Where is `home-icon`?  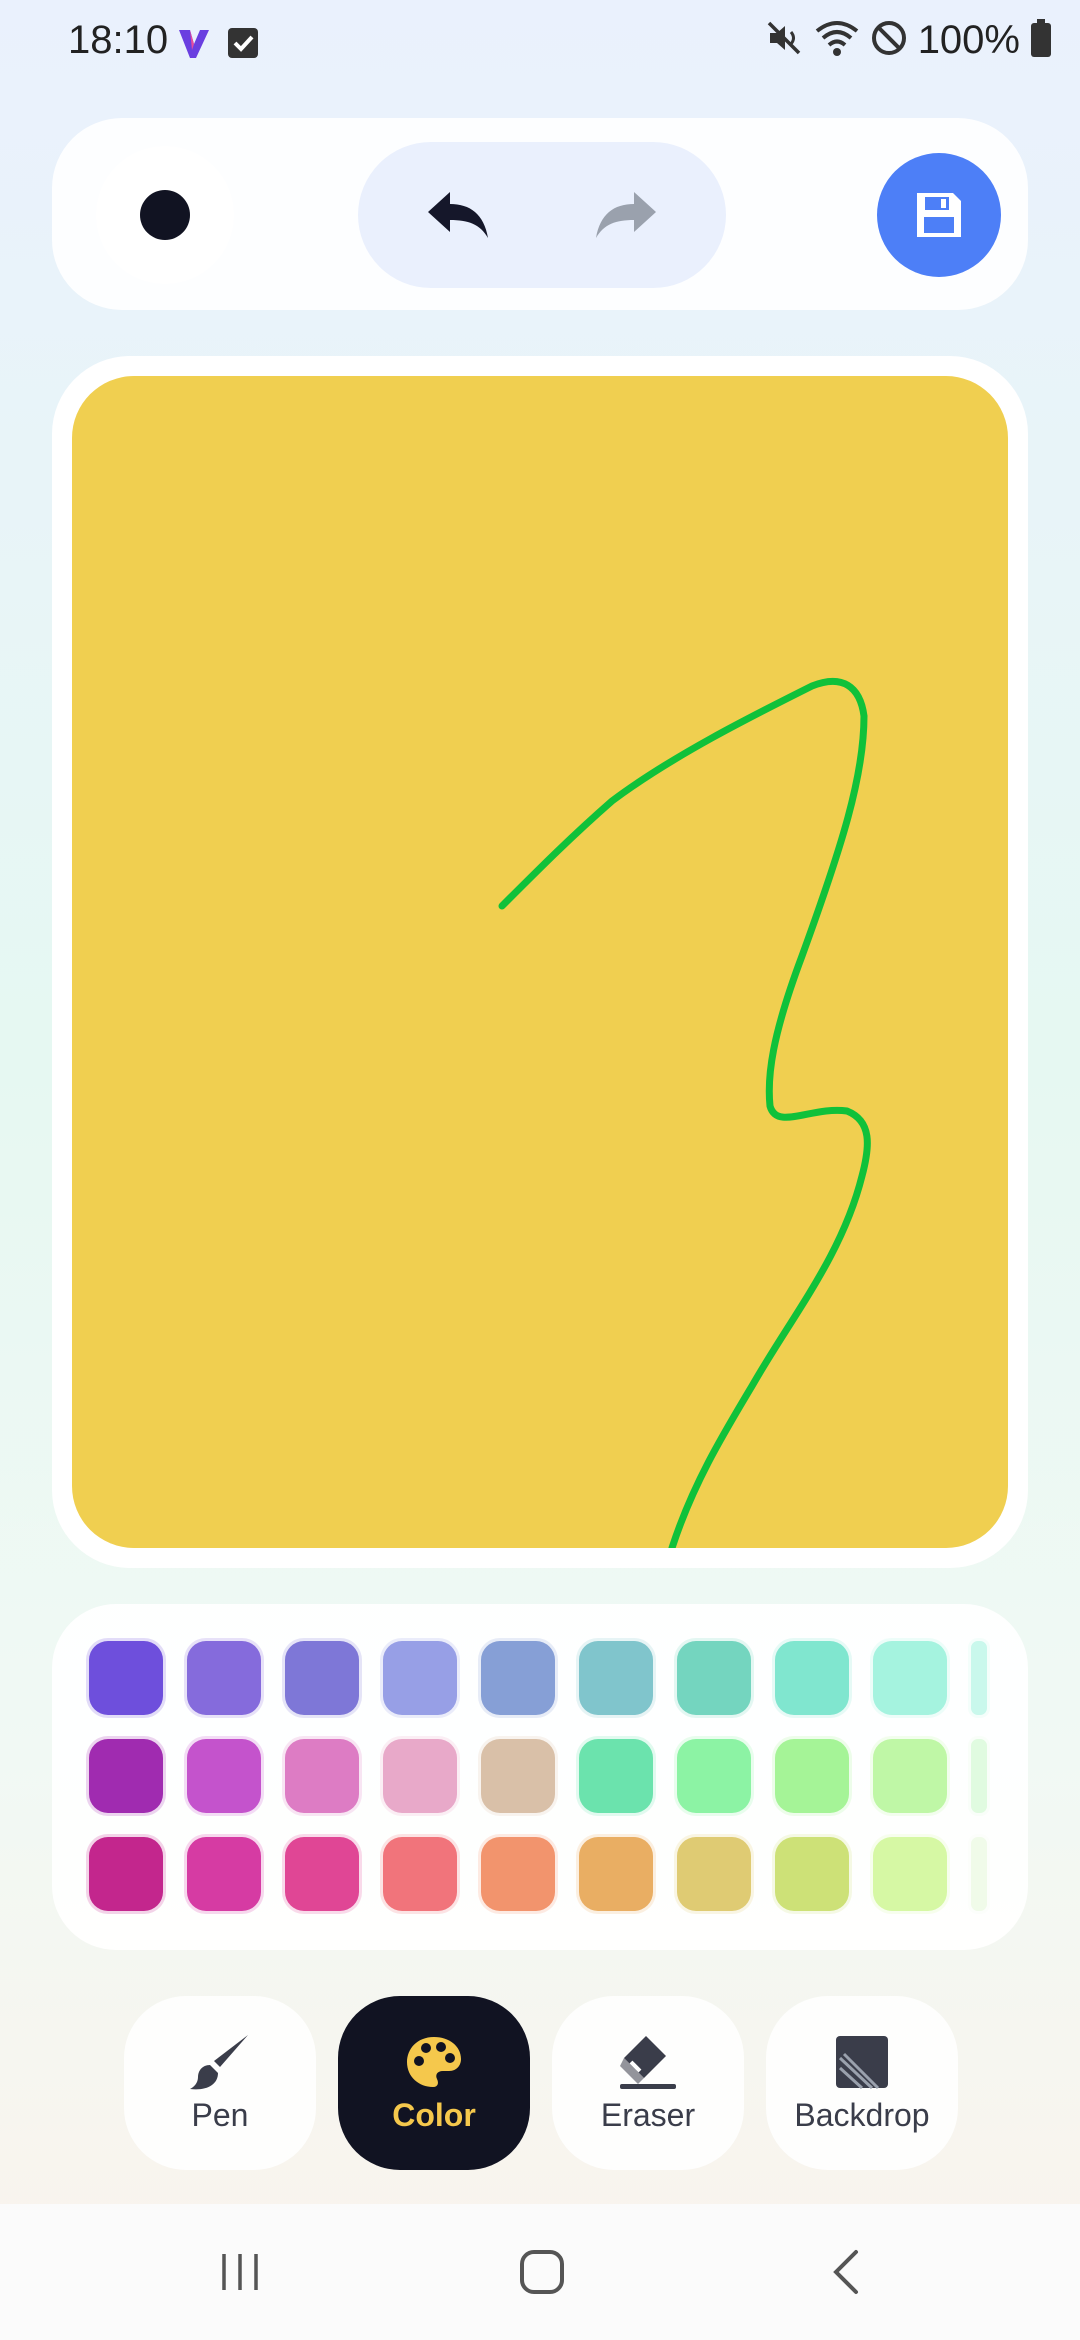
home-icon is located at coordinates (542, 2272).